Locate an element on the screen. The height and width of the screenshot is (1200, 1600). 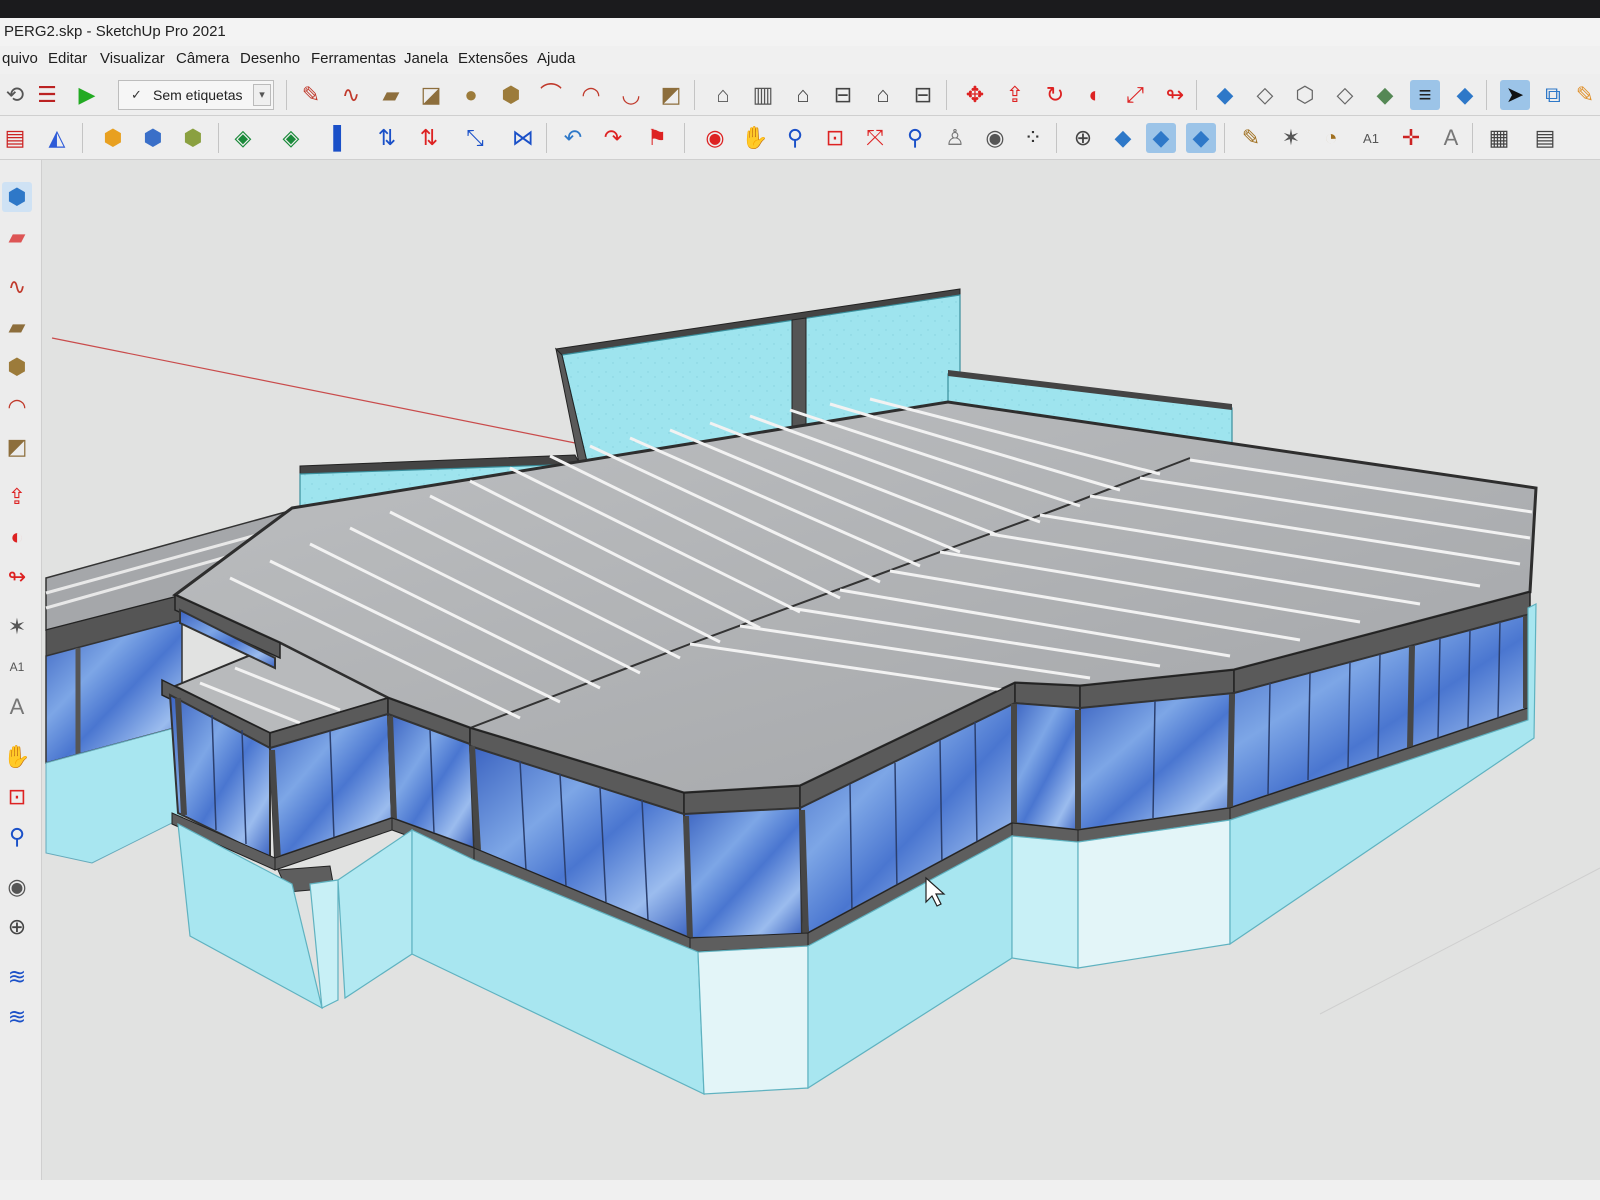
paint-bucket-icon: ✎ is located at coordinates (1585, 95).